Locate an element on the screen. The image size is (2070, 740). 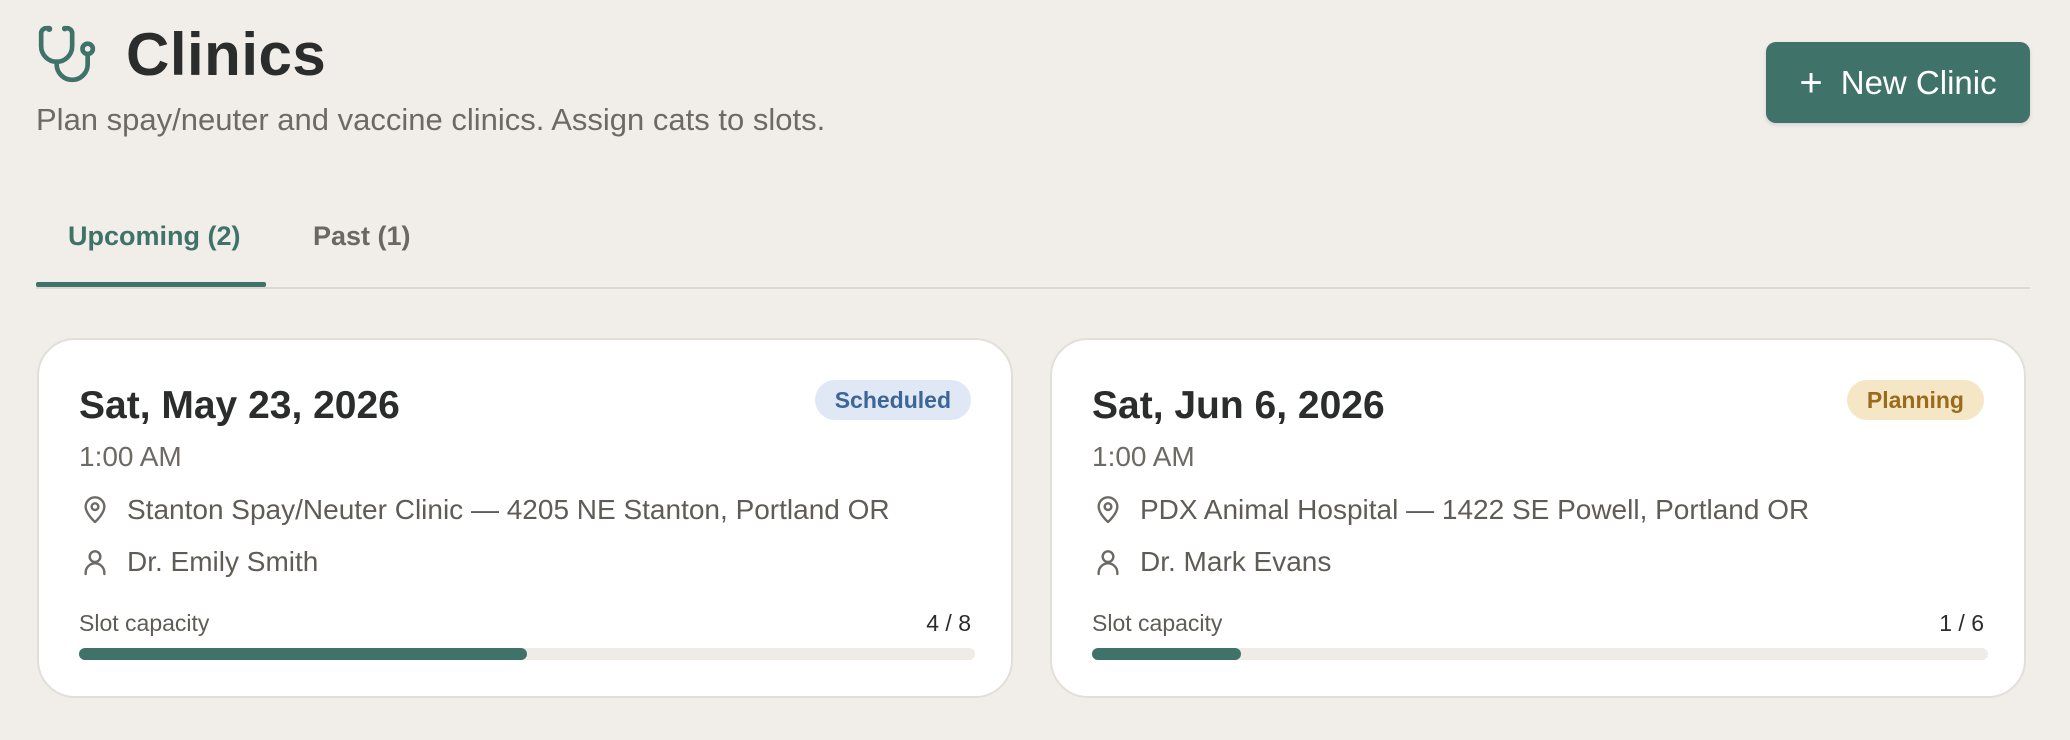
title-row: Clinics is located at coordinates (430, 54).